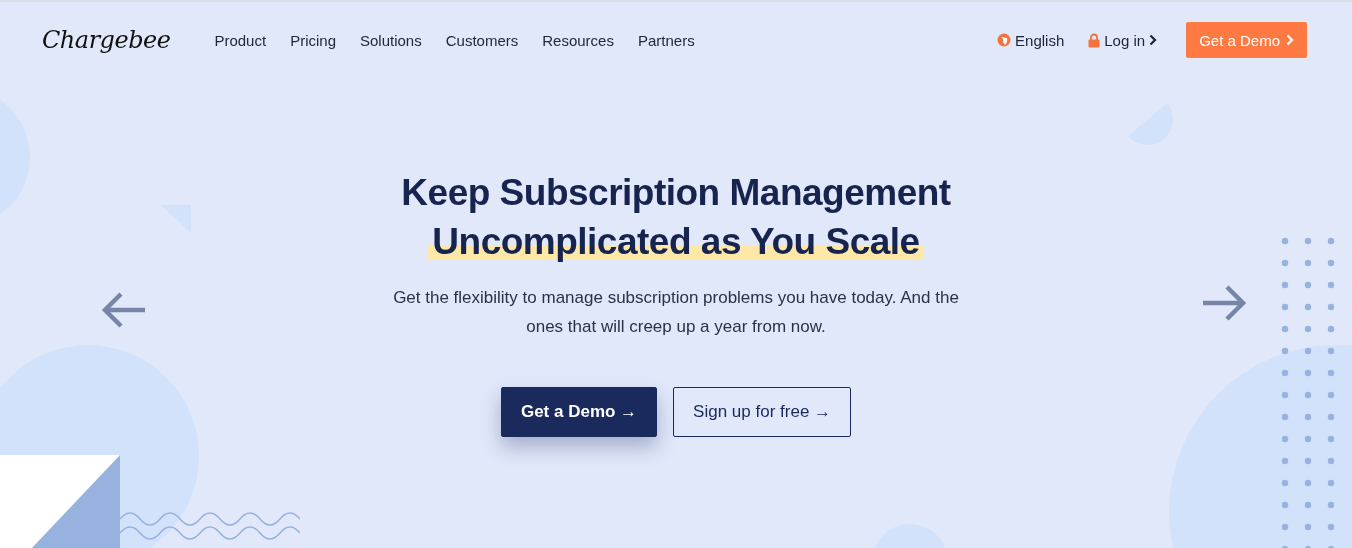 Image resolution: width=1352 pixels, height=548 pixels. What do you see at coordinates (124, 310) in the screenshot?
I see `previous-arrow-icon` at bounding box center [124, 310].